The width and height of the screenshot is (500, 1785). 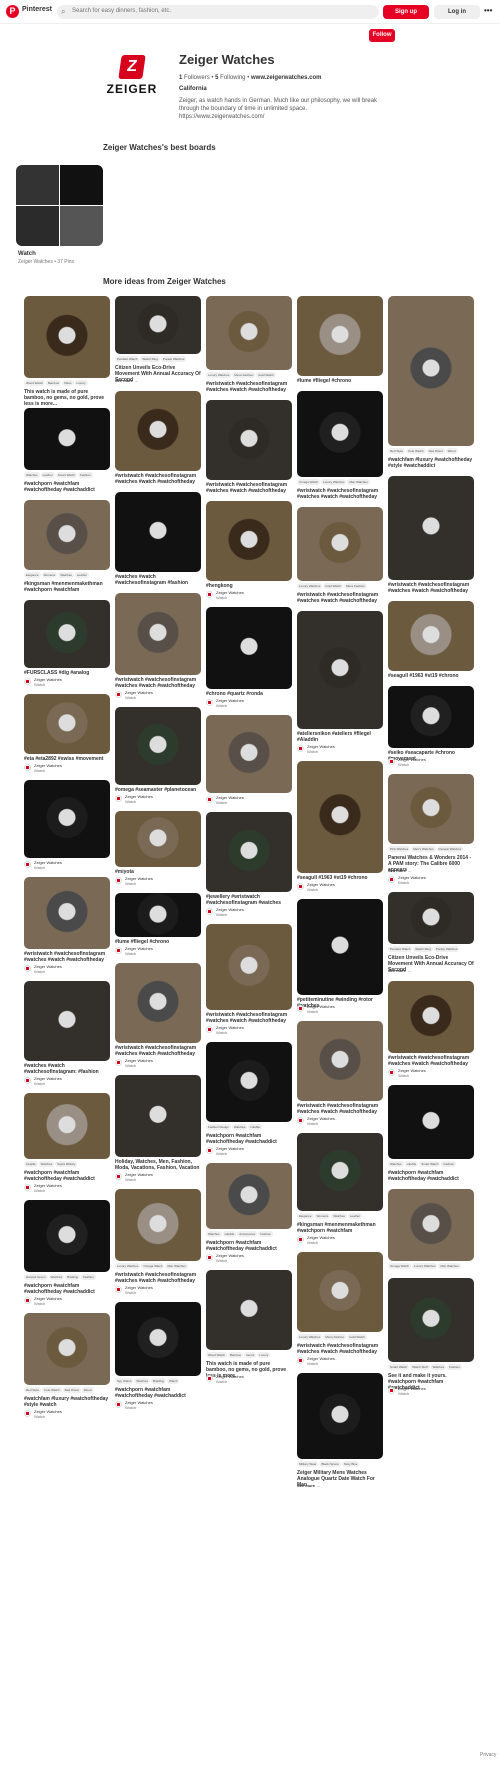 I want to click on pin-tag: Wood Watch, so click(x=217, y=1355).